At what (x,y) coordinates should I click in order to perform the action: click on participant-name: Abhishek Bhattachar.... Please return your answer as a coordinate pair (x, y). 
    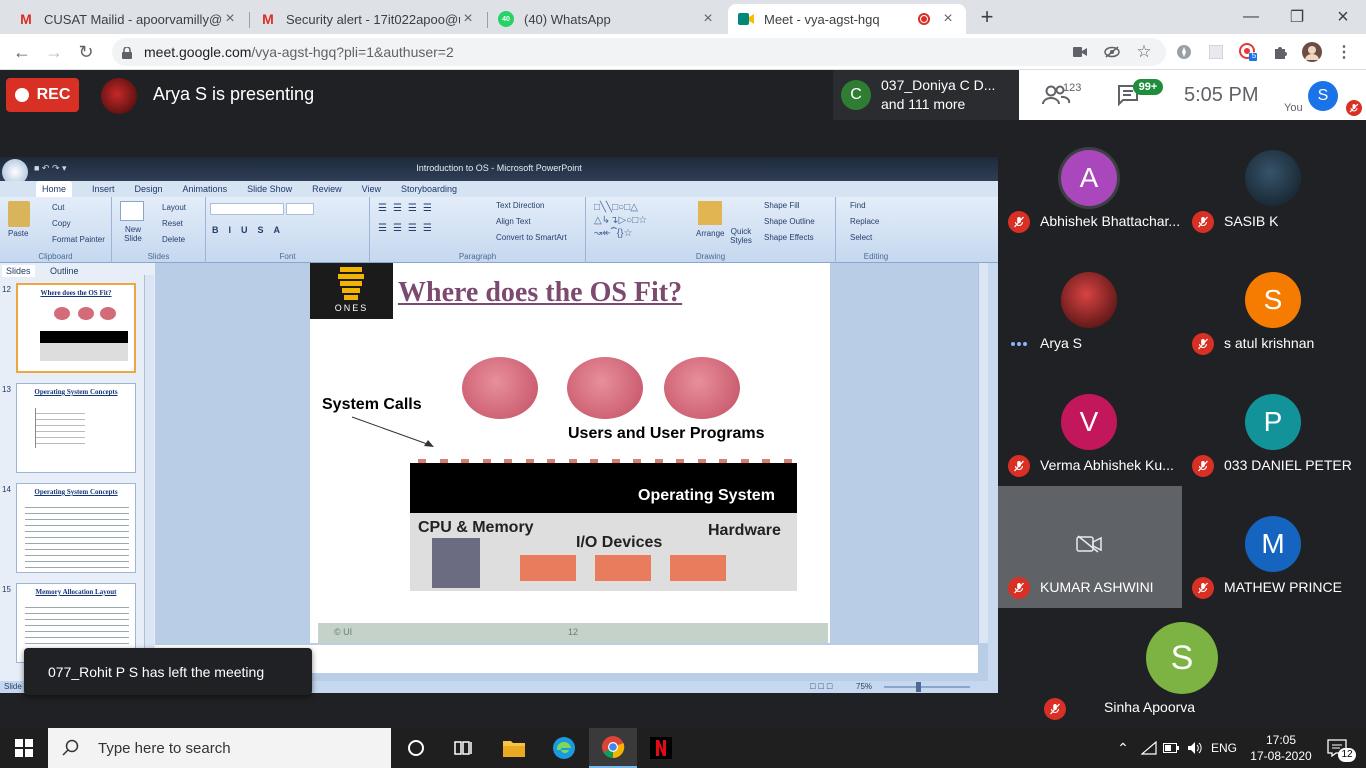
    Looking at the image, I should click on (1110, 221).